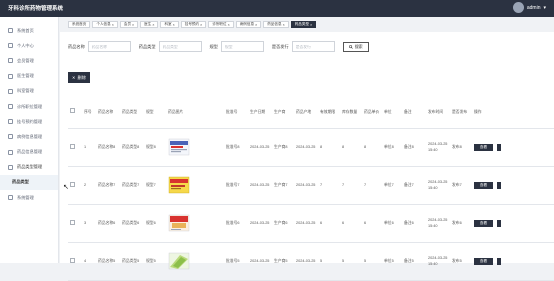 Image resolution: width=554 pixels, height=281 pixels. Describe the element at coordinates (89, 223) in the screenshot. I see `table-cell: 3` at that location.